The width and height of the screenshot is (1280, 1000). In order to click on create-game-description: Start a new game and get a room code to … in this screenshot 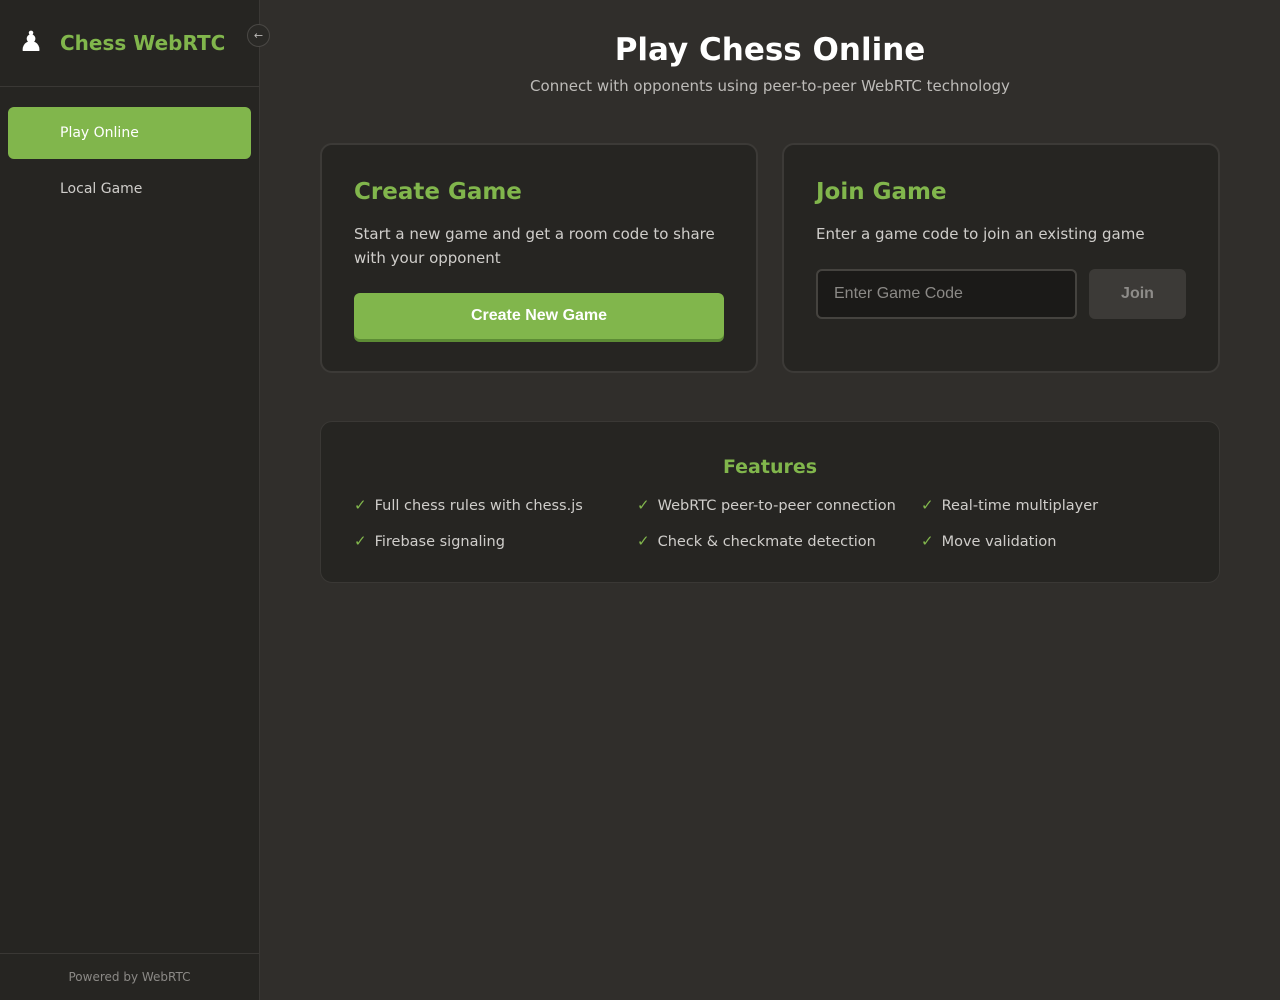, I will do `click(534, 246)`.